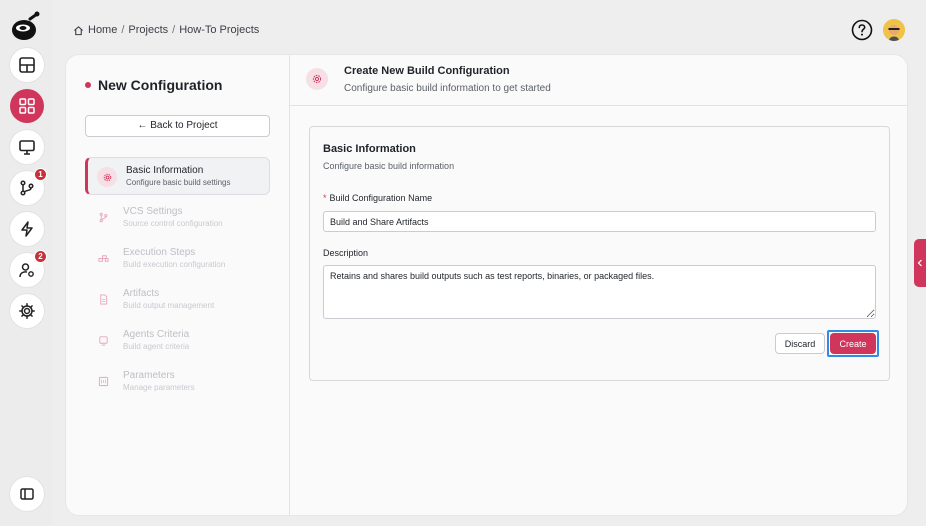 Image resolution: width=926 pixels, height=526 pixels. I want to click on step-subtitle: Manage parameters, so click(159, 387).